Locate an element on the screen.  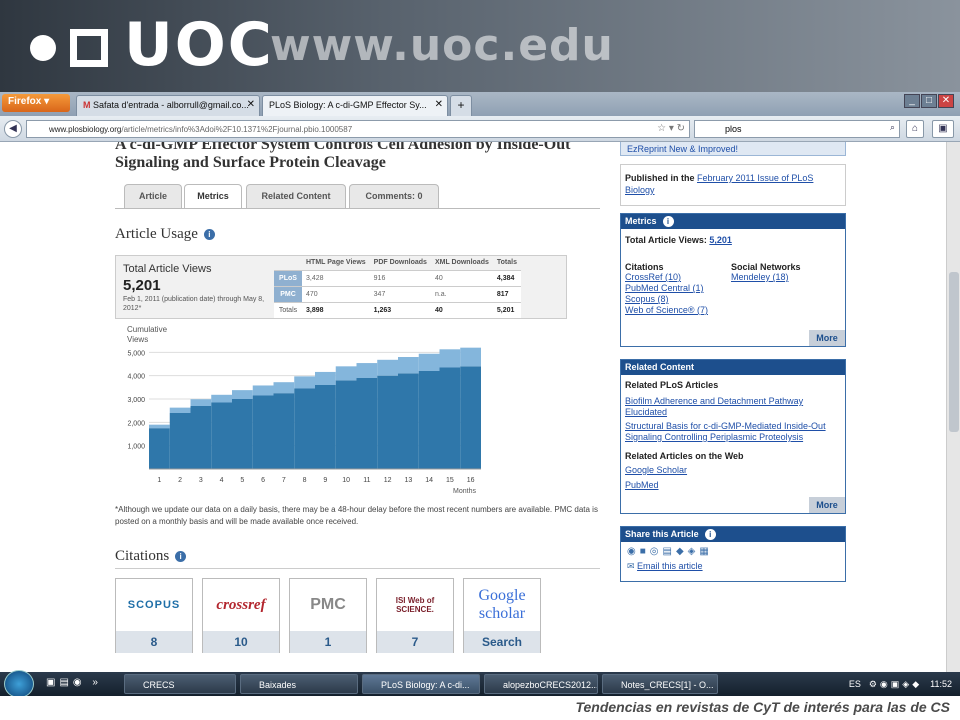
tab-plos: PLoS Biology: A c-di-GMP Effector Sy... ✕ is located at coordinates (355, 105).